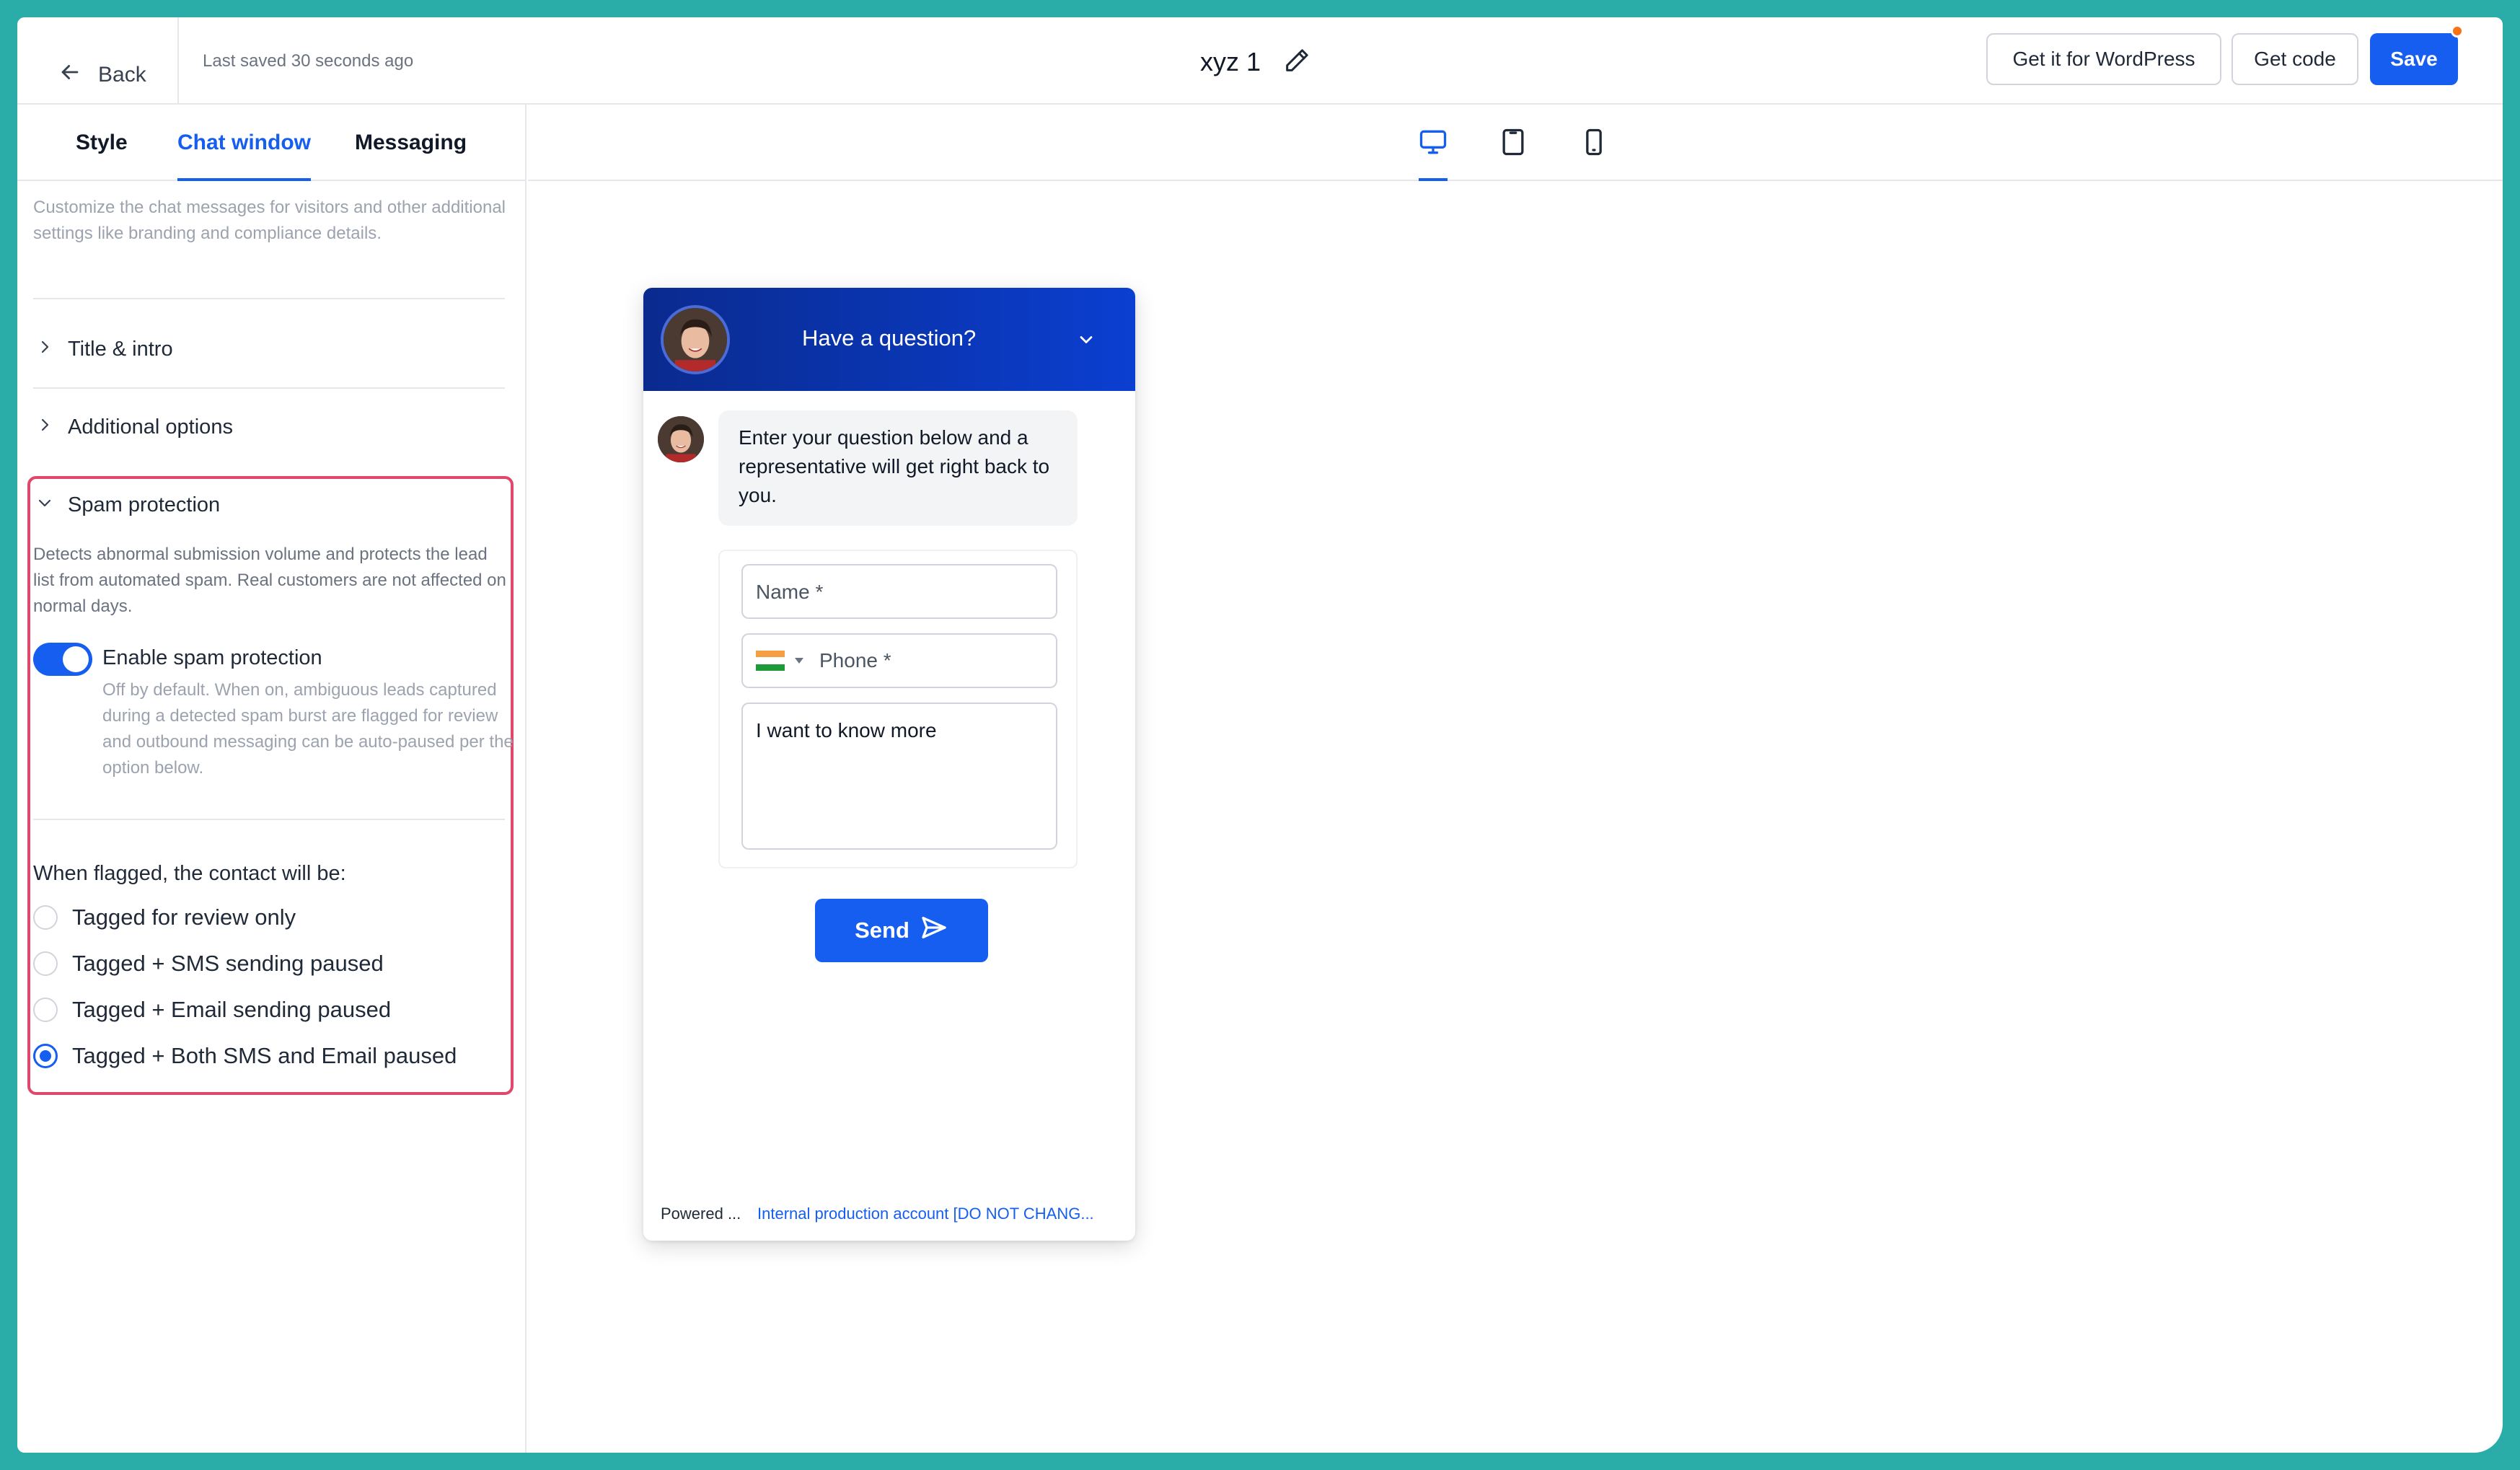 The image size is (2520, 1470). I want to click on desktop-icon, so click(1433, 144).